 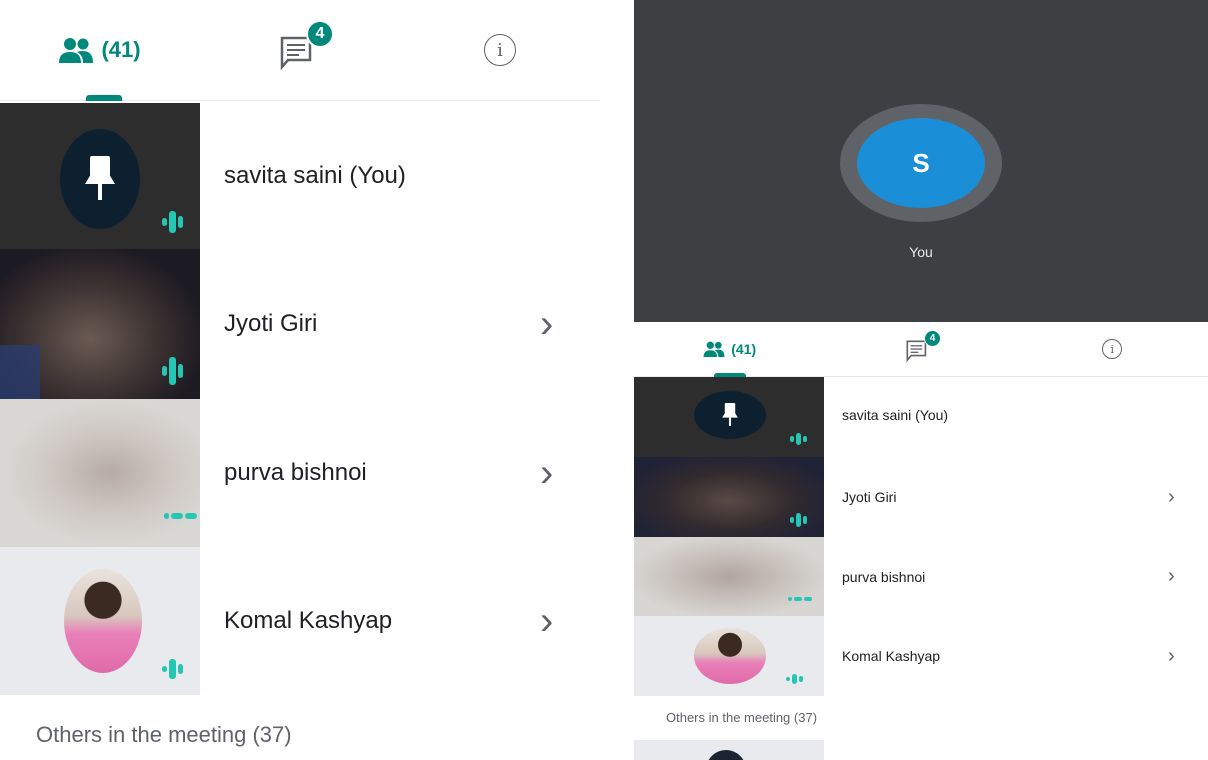 I want to click on avatar-ring: S, so click(x=921, y=163).